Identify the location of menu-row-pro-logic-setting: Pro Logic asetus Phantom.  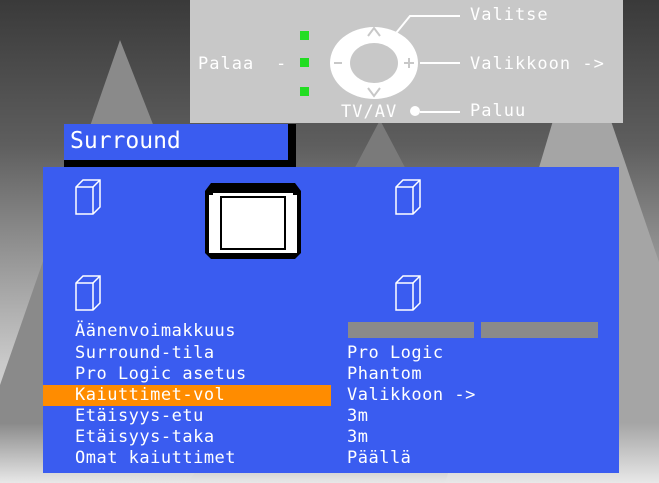
(331, 374).